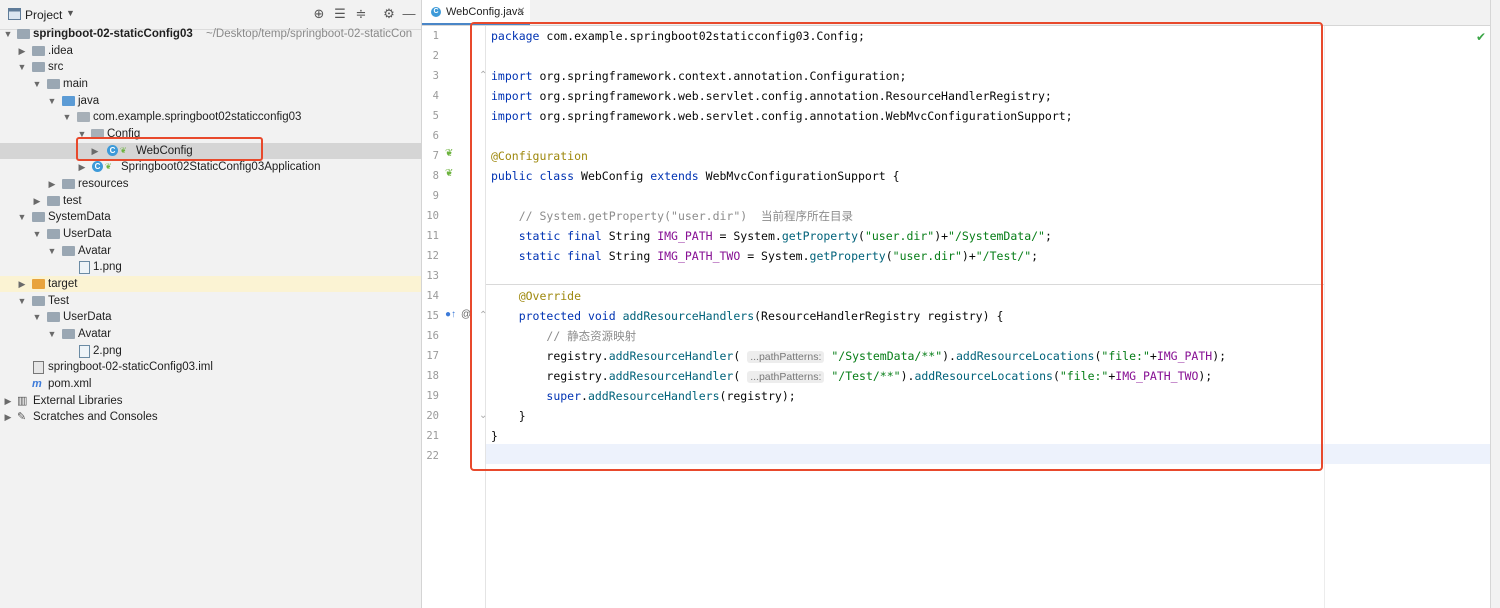 The height and width of the screenshot is (608, 1500). What do you see at coordinates (43, 15) in the screenshot?
I see `project-panel-title: Project` at bounding box center [43, 15].